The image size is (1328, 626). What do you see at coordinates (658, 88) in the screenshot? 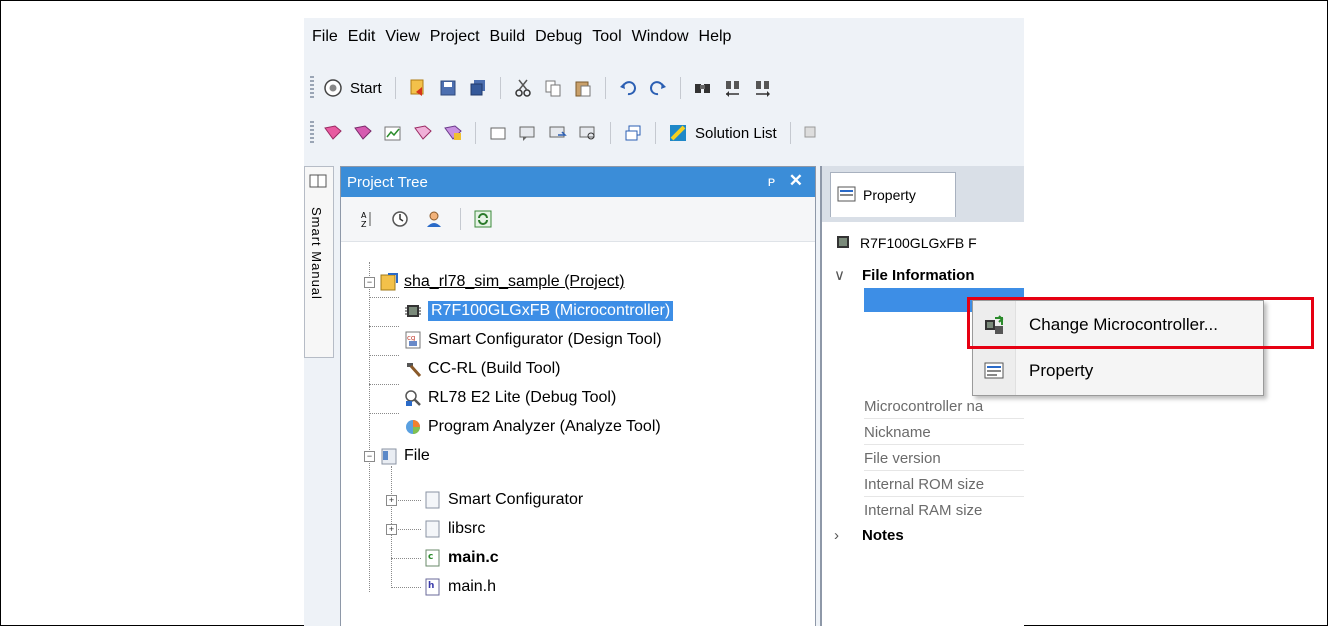
I see `redo-icon` at bounding box center [658, 88].